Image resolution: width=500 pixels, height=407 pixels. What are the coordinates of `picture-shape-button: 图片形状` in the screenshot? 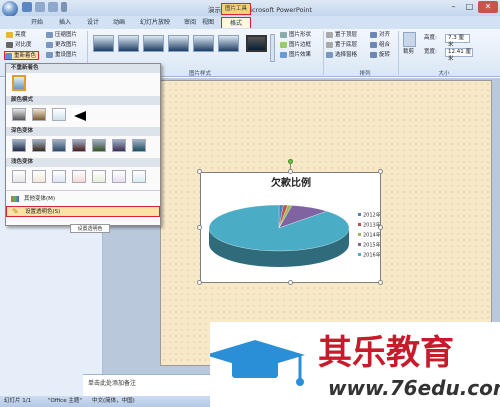 It's located at (295, 35).